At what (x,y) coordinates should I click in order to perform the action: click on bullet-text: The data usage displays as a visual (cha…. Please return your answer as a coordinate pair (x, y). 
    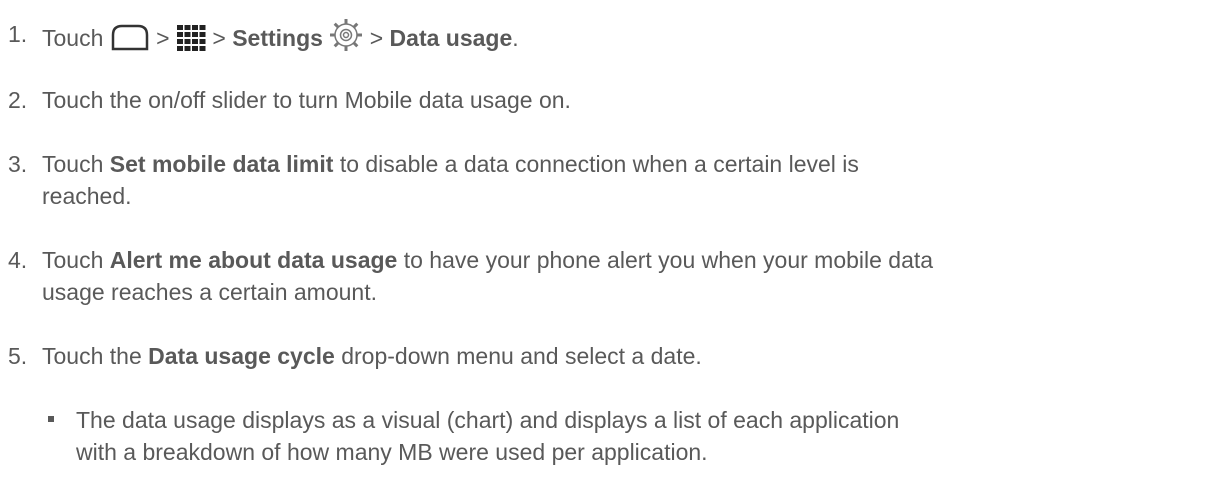
    Looking at the image, I should click on (621, 436).